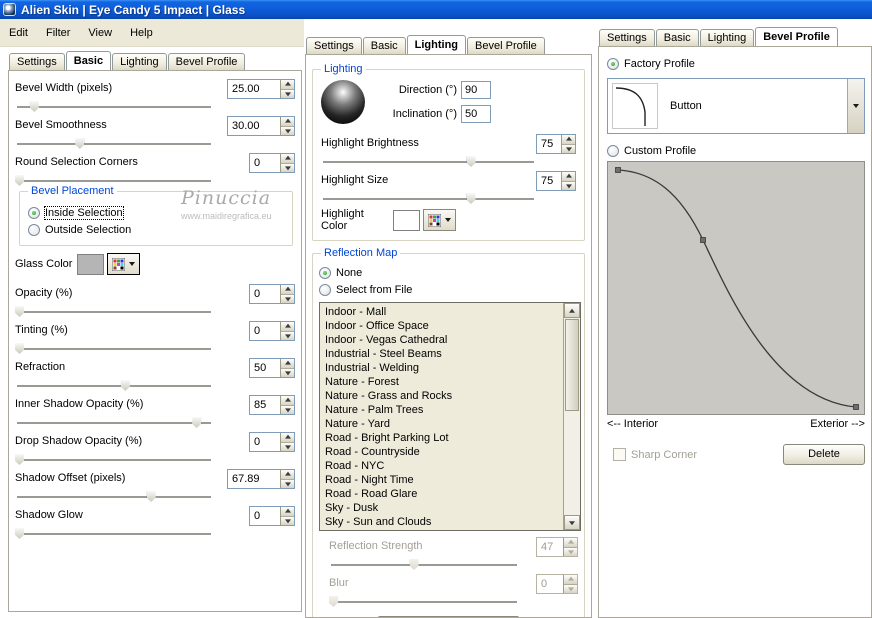 The width and height of the screenshot is (872, 618). What do you see at coordinates (156, 229) in the screenshot?
I see `outside-selection-option: Outside Selection` at bounding box center [156, 229].